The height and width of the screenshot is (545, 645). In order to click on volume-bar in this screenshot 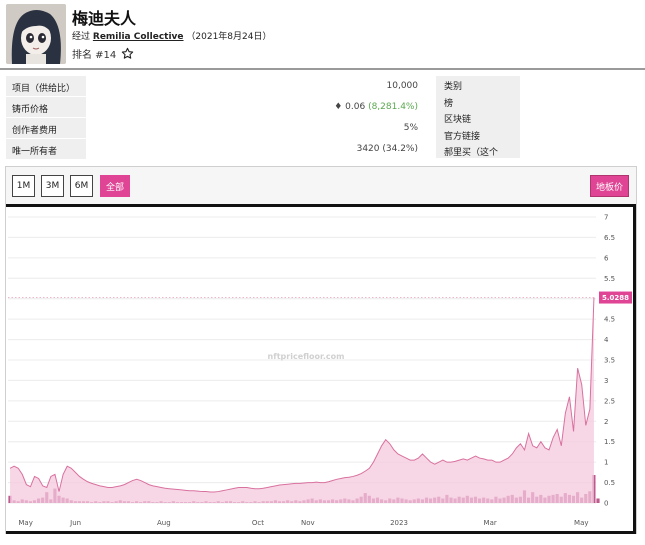, I will do `click(598, 500)`.